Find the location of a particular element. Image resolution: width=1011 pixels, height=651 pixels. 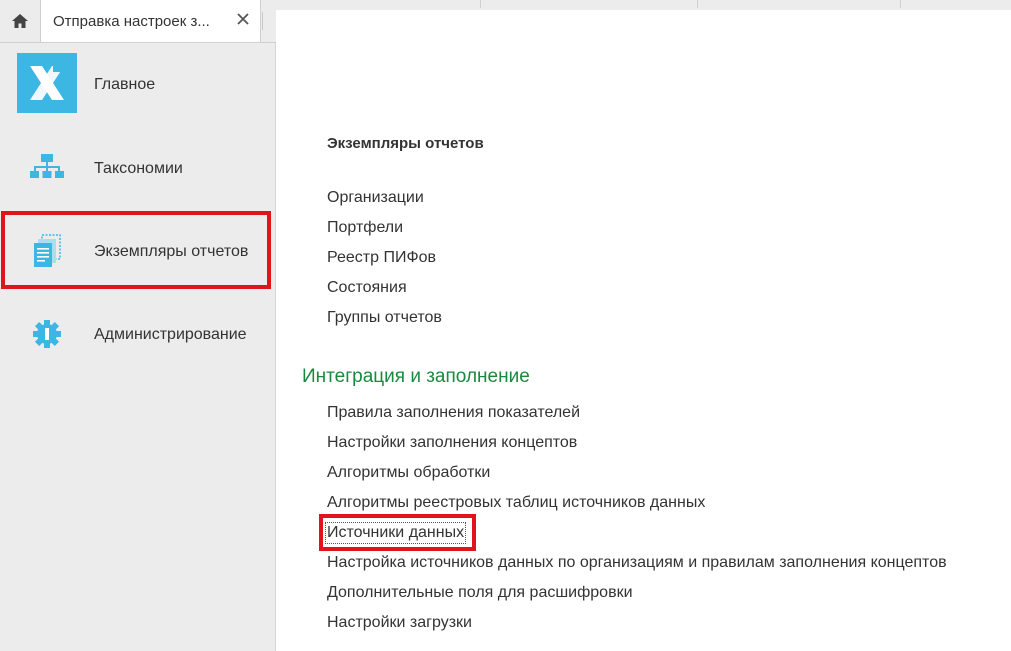

link-portfolios: Портфели is located at coordinates (365, 228).